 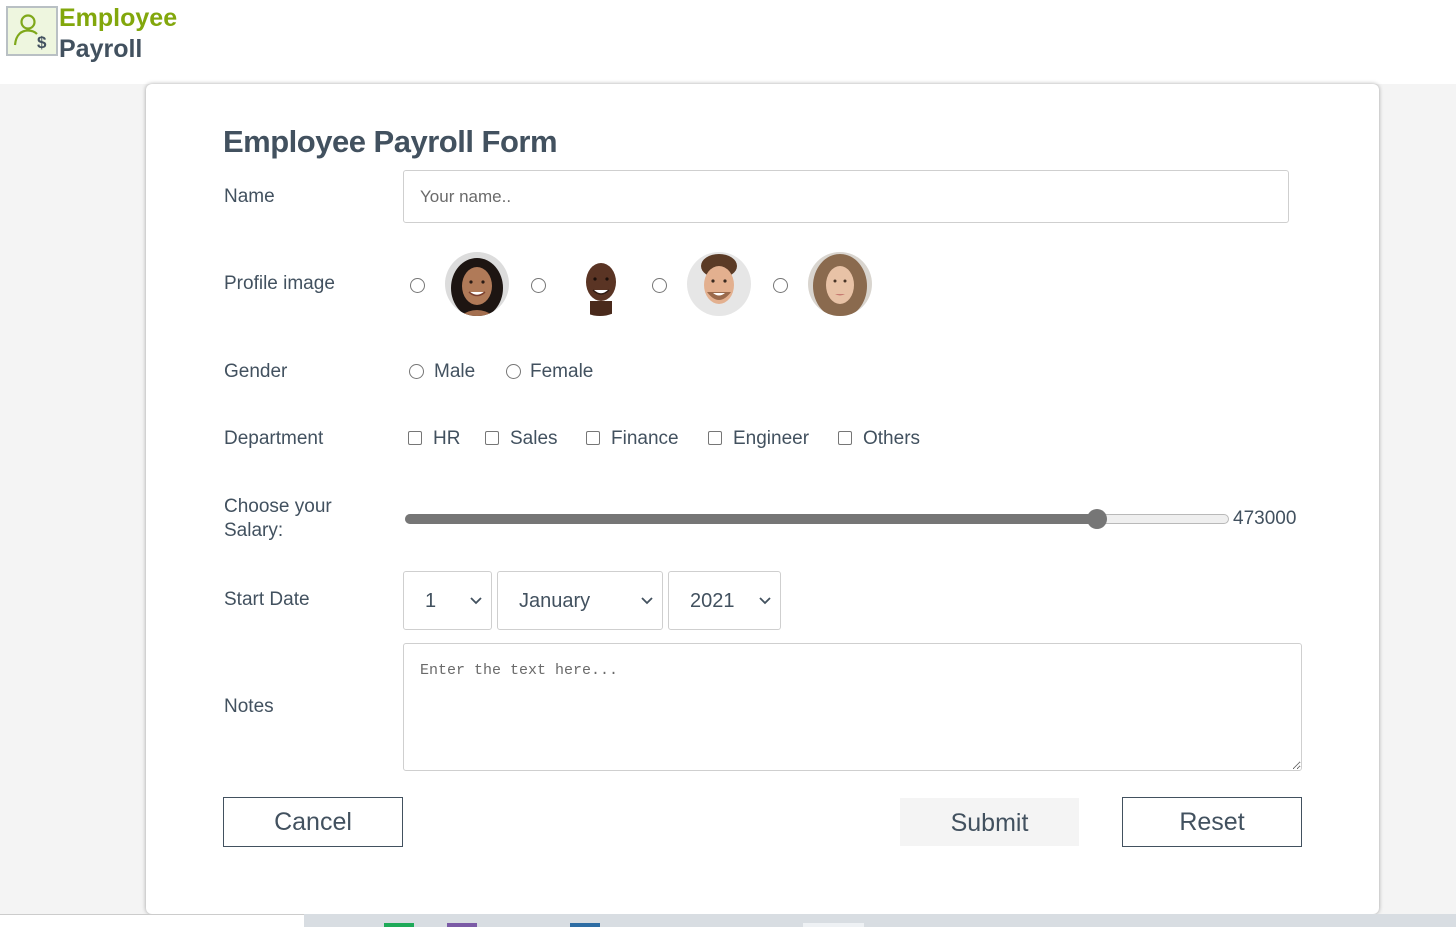 I want to click on submit-button: Submit, so click(x=989, y=822).